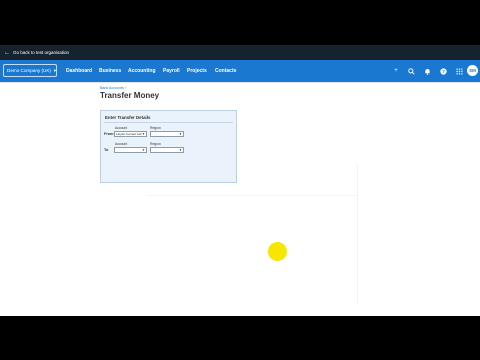 This screenshot has height=360, width=480. I want to click on to-account-label: Account, so click(121, 144).